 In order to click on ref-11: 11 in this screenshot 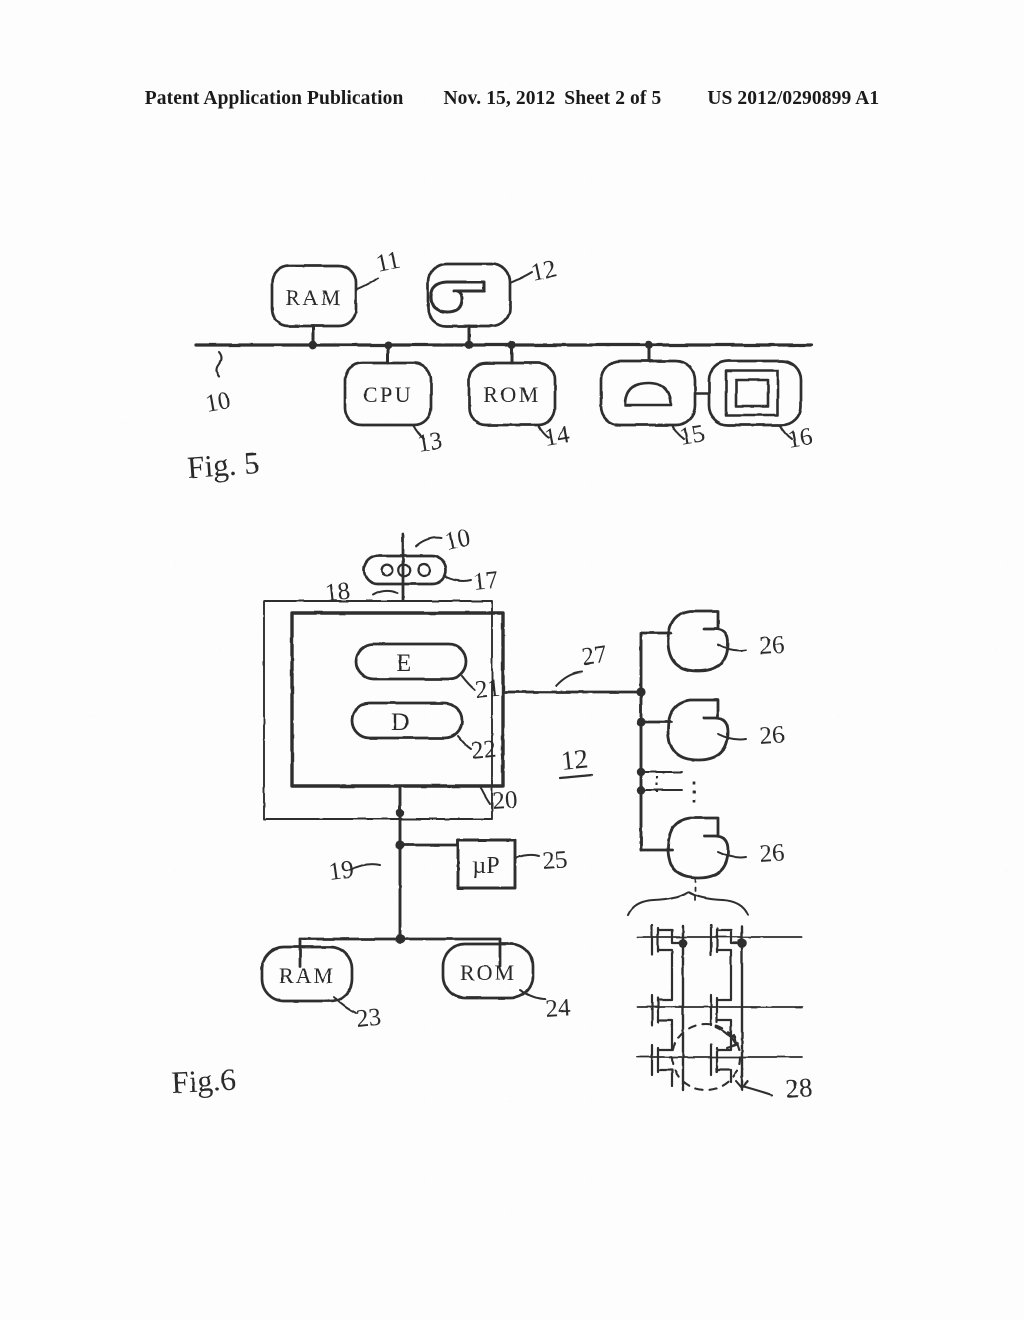, I will do `click(388, 261)`.